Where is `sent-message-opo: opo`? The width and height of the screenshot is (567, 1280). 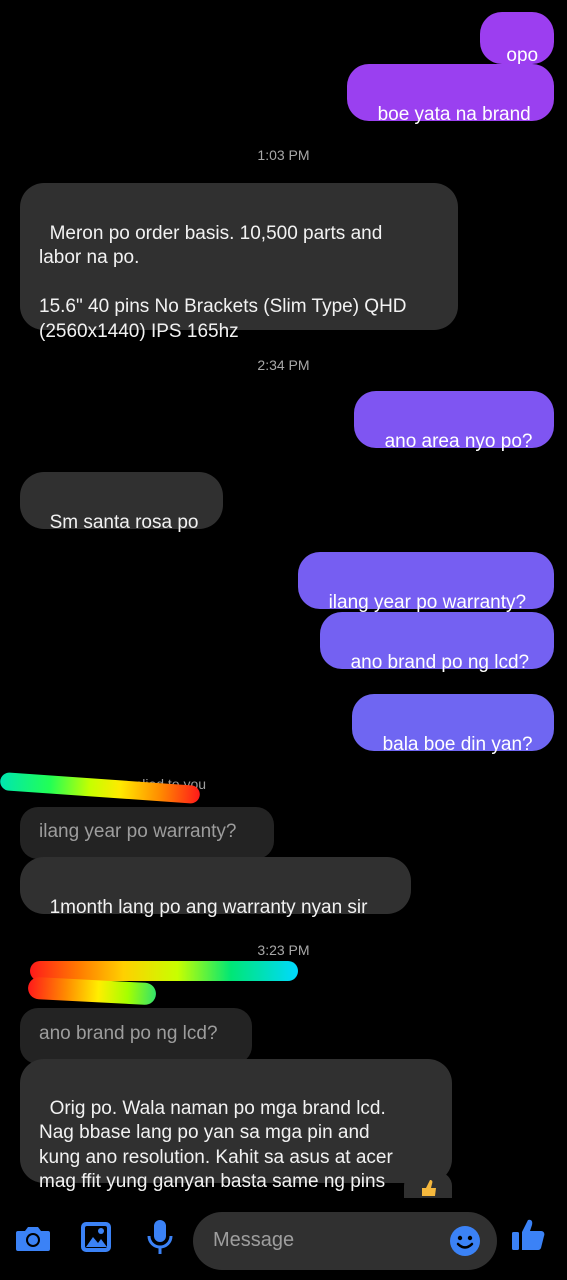
sent-message-opo: opo is located at coordinates (517, 39).